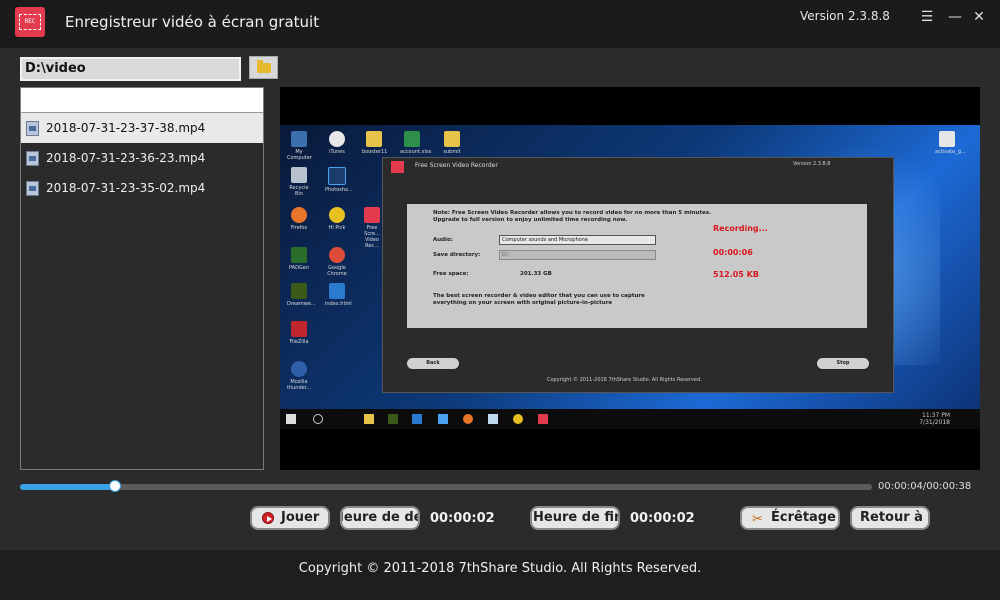 Image resolution: width=1000 pixels, height=600 pixels. What do you see at coordinates (433, 363) in the screenshot?
I see `inner-back-button: Back` at bounding box center [433, 363].